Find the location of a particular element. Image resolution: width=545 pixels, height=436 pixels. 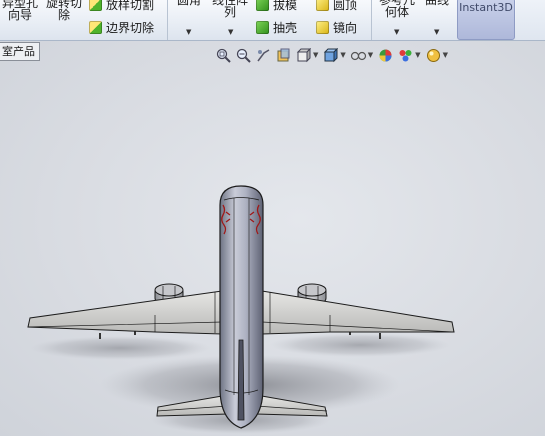

right-wing is located at coordinates (358, 312).